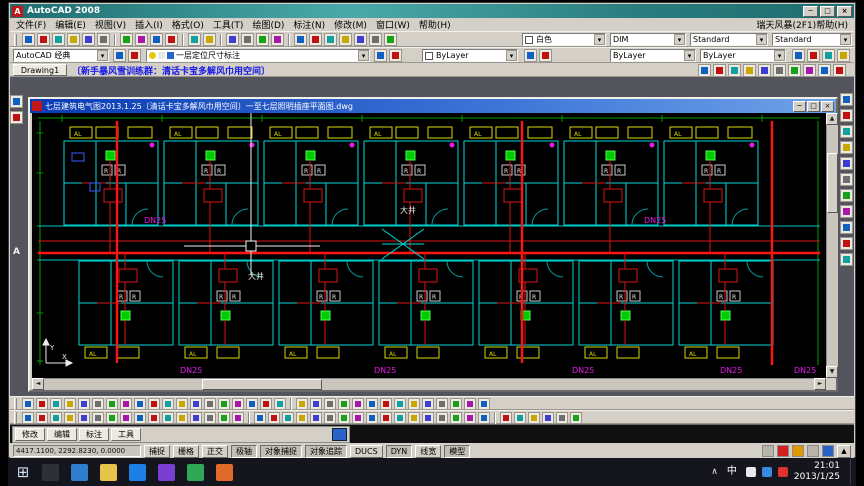  What do you see at coordinates (386, 418) in the screenshot?
I see `dim-continue-icon` at bounding box center [386, 418].